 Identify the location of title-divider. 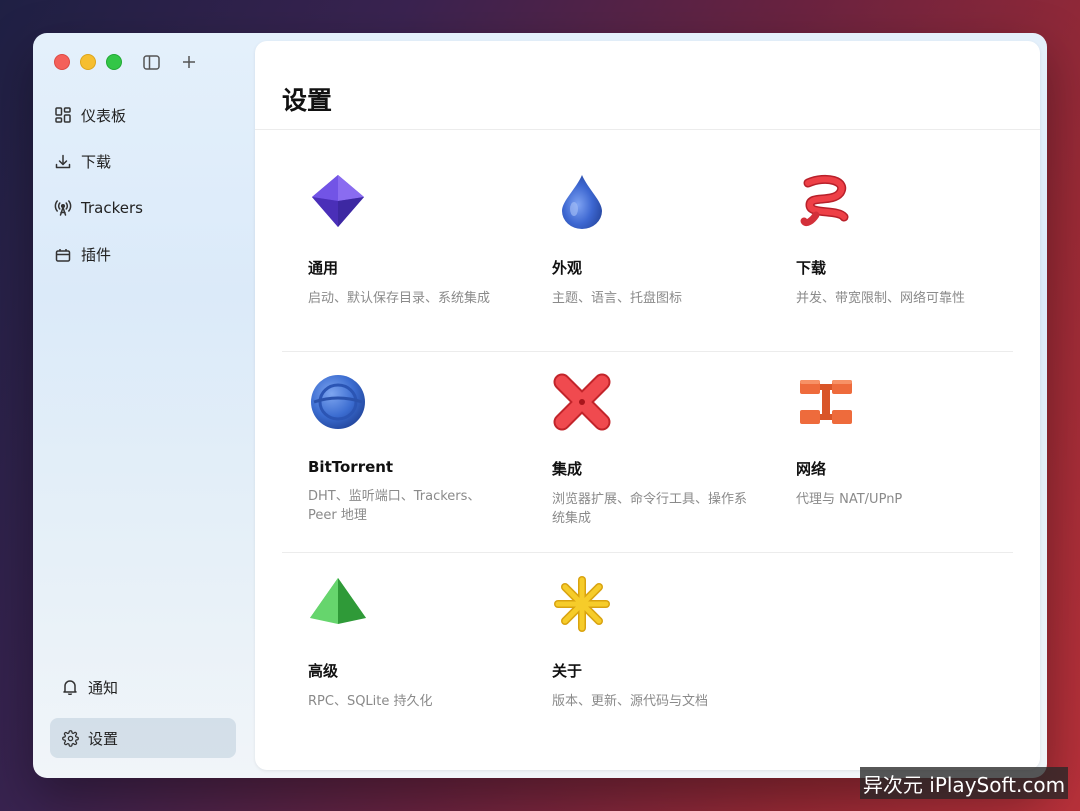
(647, 129).